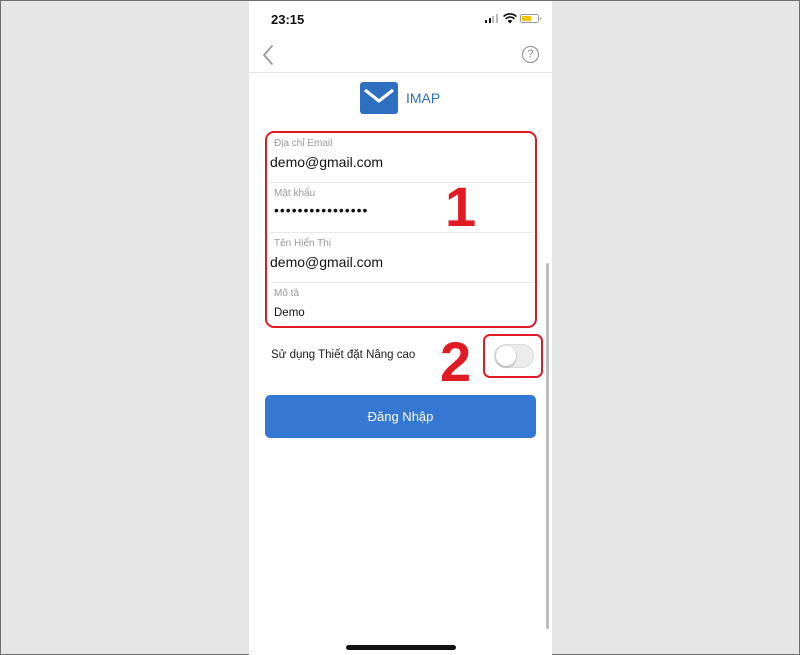  I want to click on description-field: Mô tả Demo, so click(401, 308).